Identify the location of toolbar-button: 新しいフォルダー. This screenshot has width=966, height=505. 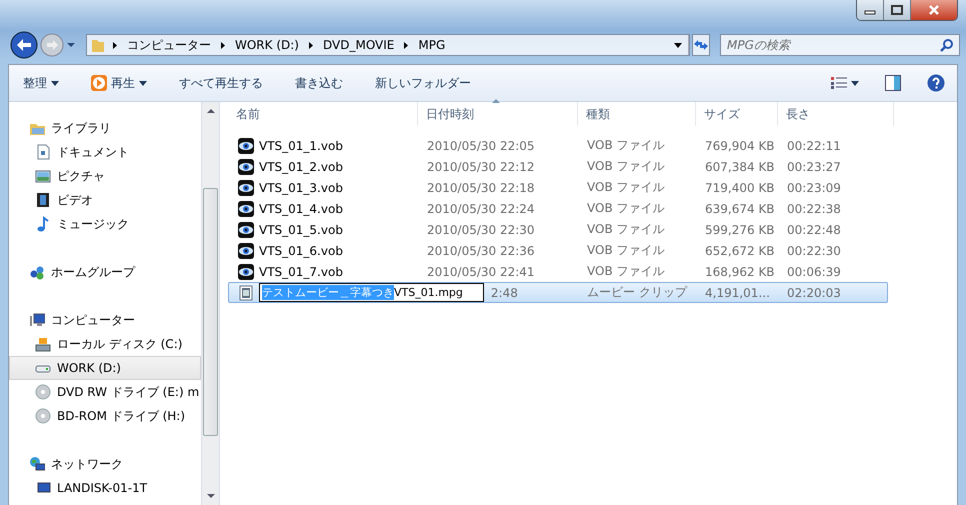
(423, 83).